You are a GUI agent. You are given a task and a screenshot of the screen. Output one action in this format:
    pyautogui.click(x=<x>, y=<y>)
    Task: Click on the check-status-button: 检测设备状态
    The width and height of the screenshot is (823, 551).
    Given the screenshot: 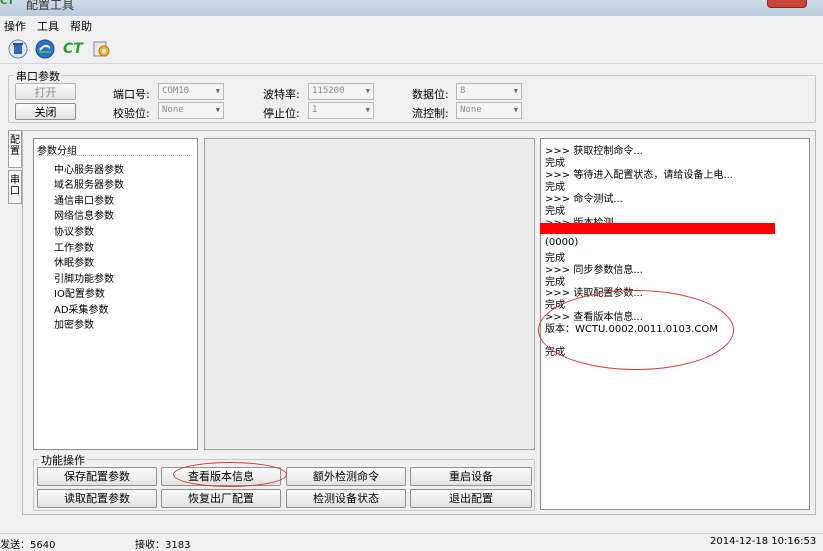 What is the action you would take?
    pyautogui.click(x=346, y=498)
    